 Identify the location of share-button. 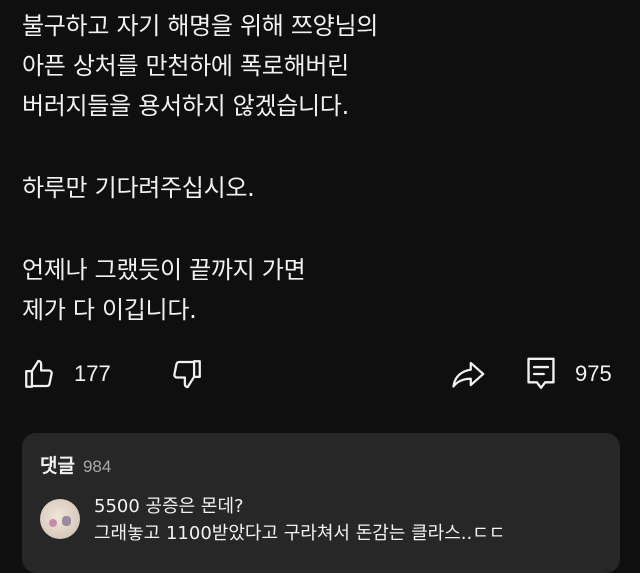
(468, 374).